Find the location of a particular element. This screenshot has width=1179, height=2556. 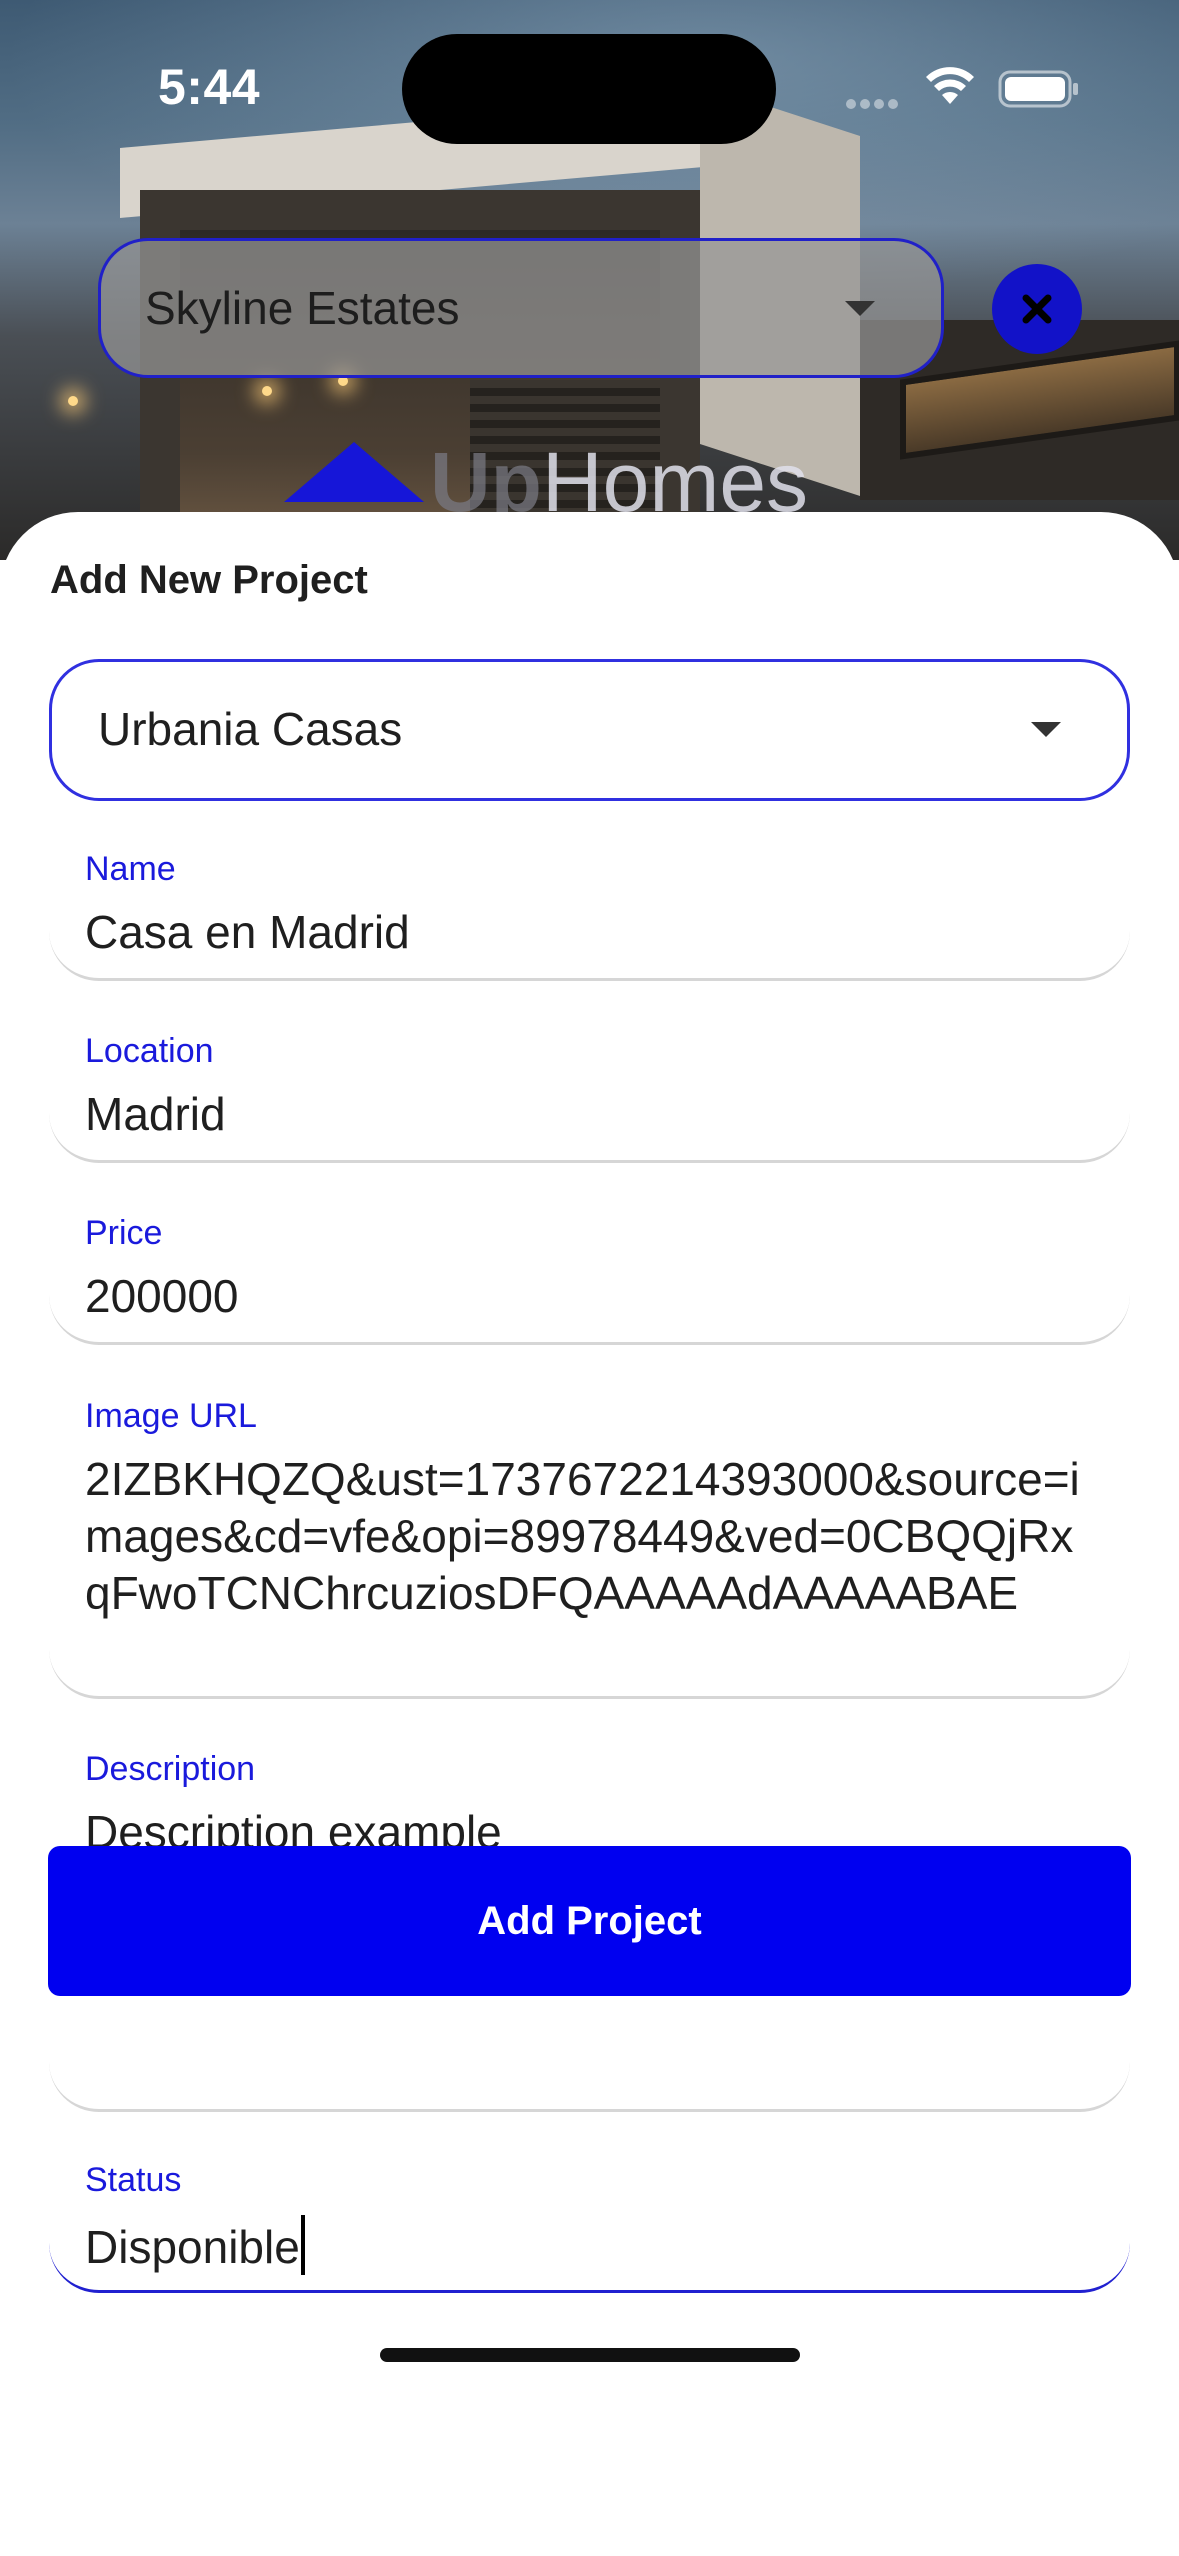

battery-icon is located at coordinates (1039, 89).